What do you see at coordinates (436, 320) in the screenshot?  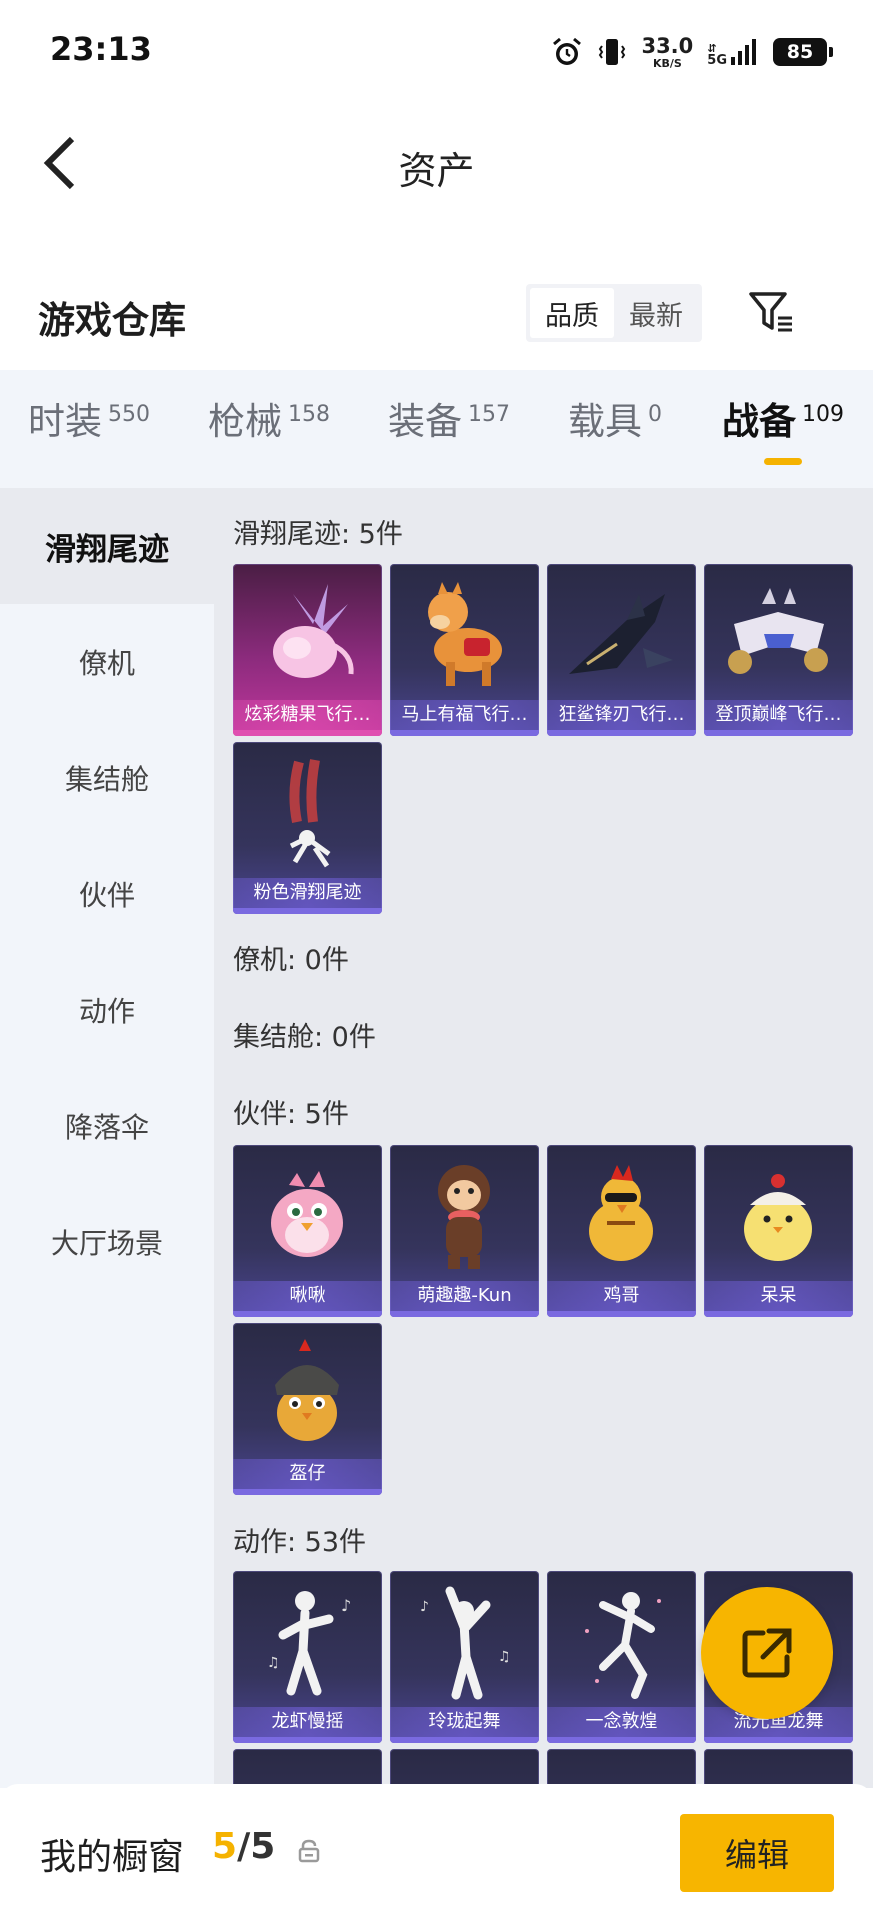 I see `warehouse-header: 游戏仓库 品质 最新` at bounding box center [436, 320].